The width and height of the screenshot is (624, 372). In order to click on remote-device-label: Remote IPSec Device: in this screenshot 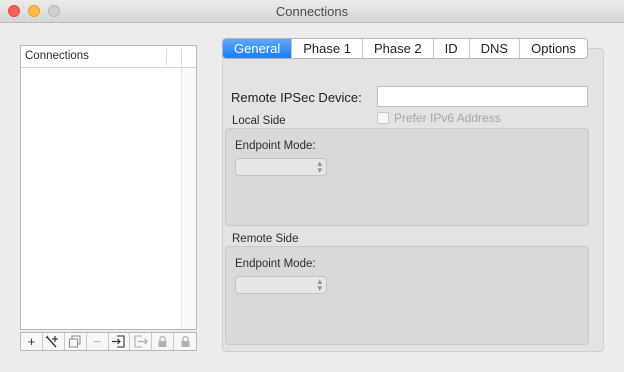, I will do `click(296, 97)`.